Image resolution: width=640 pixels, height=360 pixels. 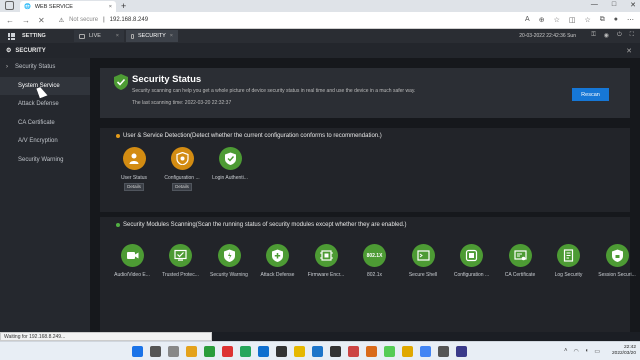 What do you see at coordinates (425, 351) in the screenshot?
I see `chrome-icon` at bounding box center [425, 351].